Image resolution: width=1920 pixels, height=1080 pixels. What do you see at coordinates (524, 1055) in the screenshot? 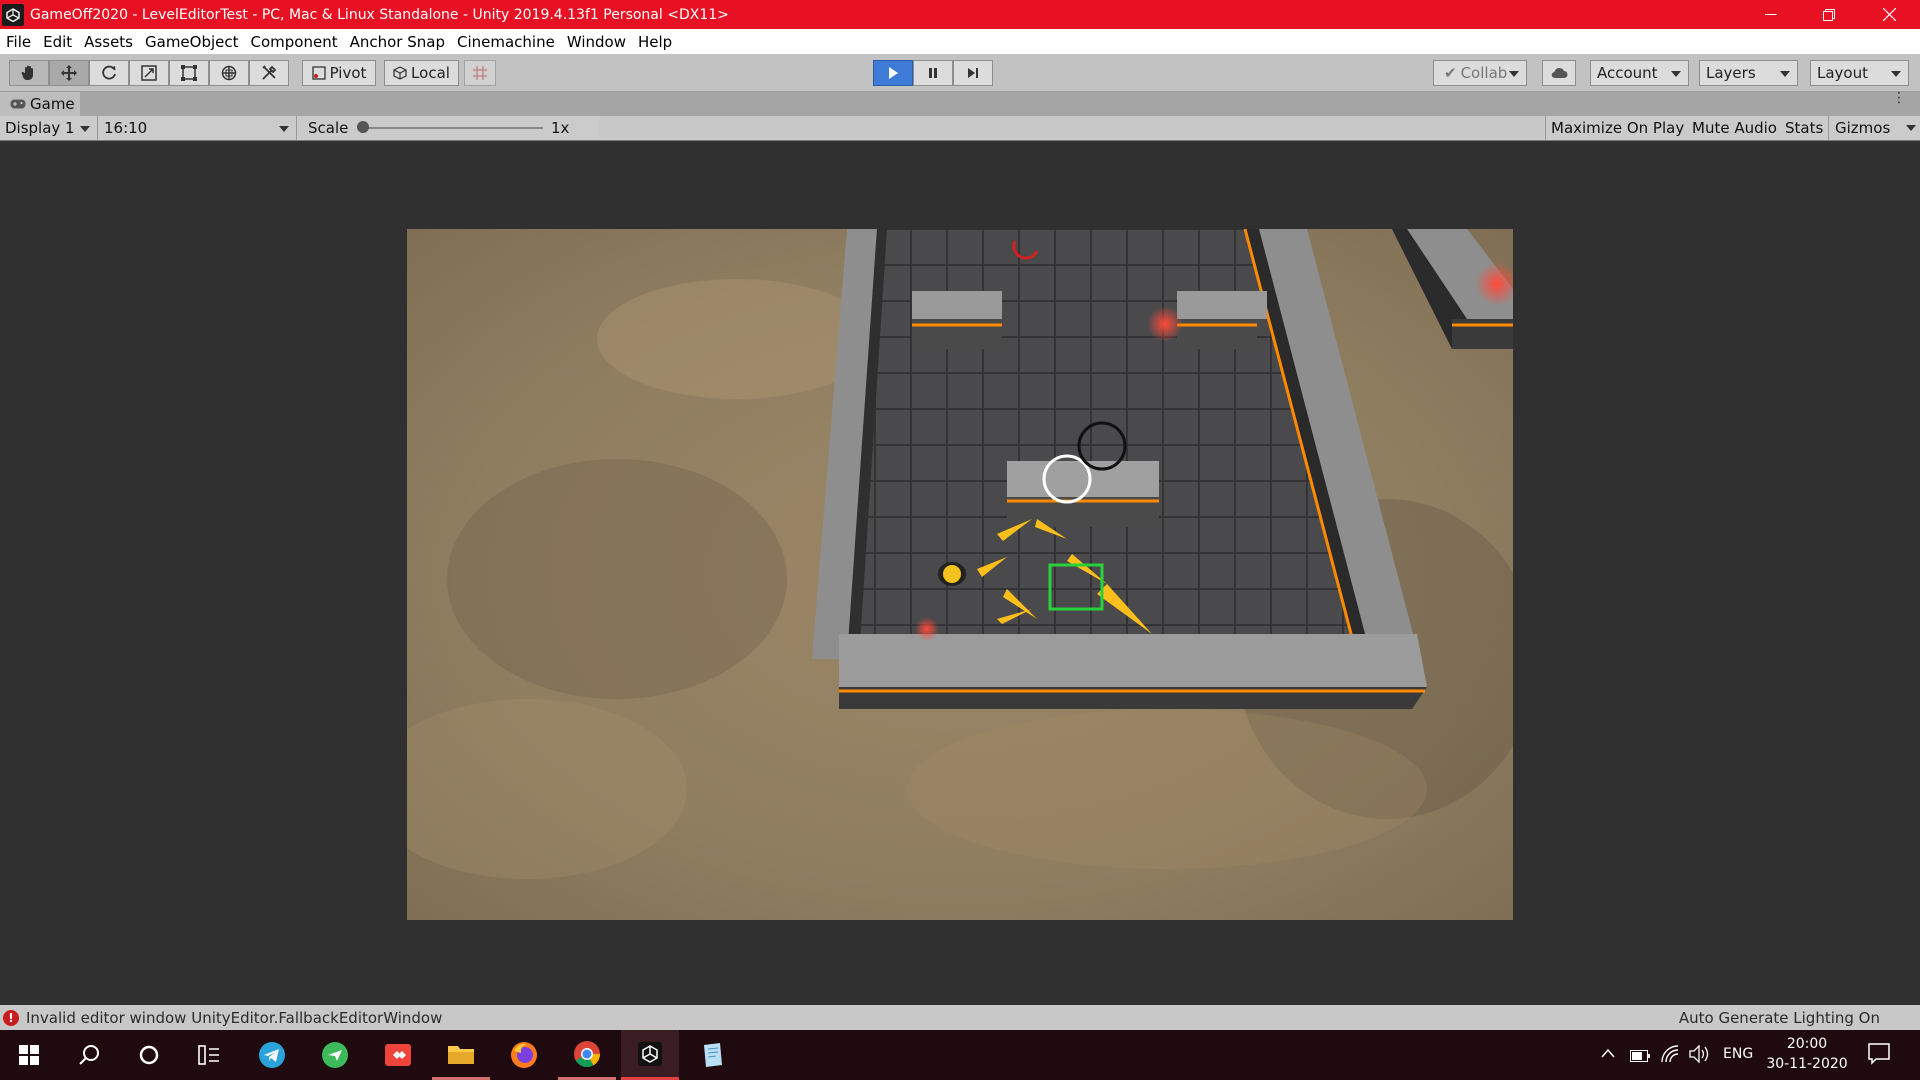
I see `firefox-icon` at bounding box center [524, 1055].